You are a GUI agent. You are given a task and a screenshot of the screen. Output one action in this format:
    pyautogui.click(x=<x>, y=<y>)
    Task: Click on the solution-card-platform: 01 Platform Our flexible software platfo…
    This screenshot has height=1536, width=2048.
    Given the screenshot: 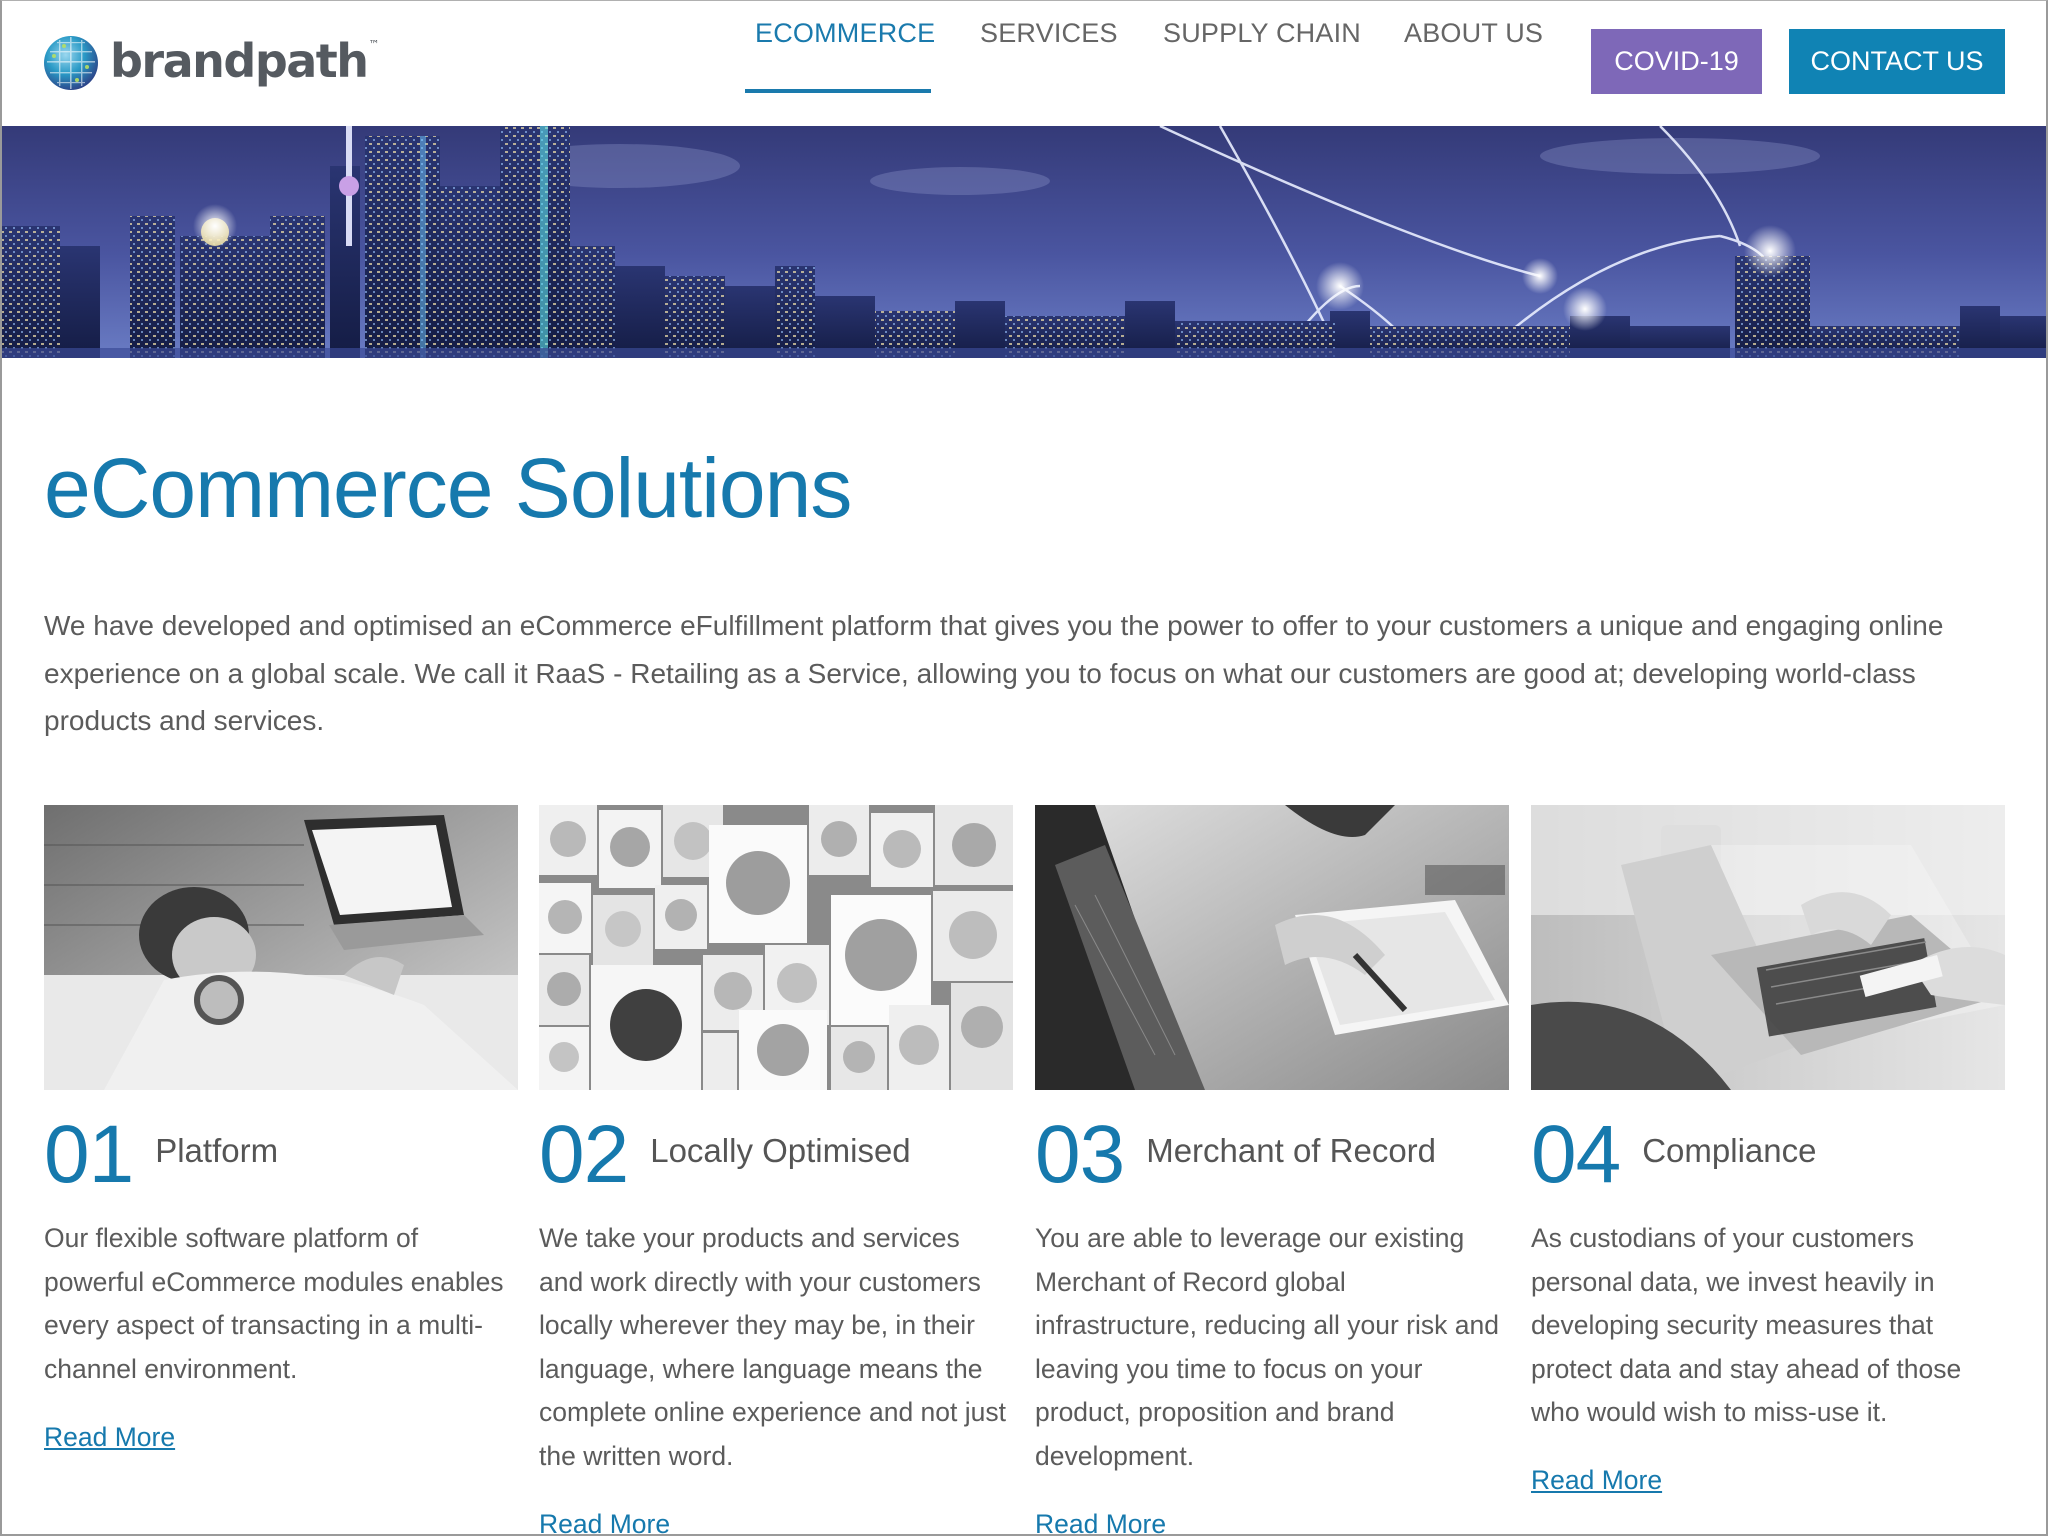 What is the action you would take?
    pyautogui.click(x=281, y=1128)
    